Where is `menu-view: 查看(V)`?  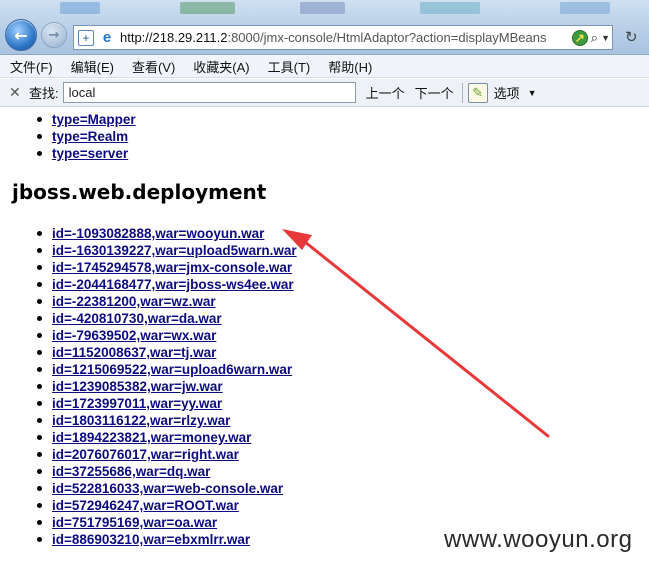 menu-view: 查看(V) is located at coordinates (153, 66).